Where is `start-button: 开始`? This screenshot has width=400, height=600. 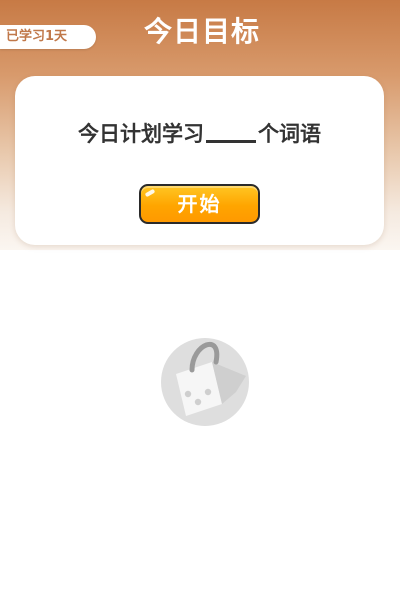 start-button: 开始 is located at coordinates (199, 204).